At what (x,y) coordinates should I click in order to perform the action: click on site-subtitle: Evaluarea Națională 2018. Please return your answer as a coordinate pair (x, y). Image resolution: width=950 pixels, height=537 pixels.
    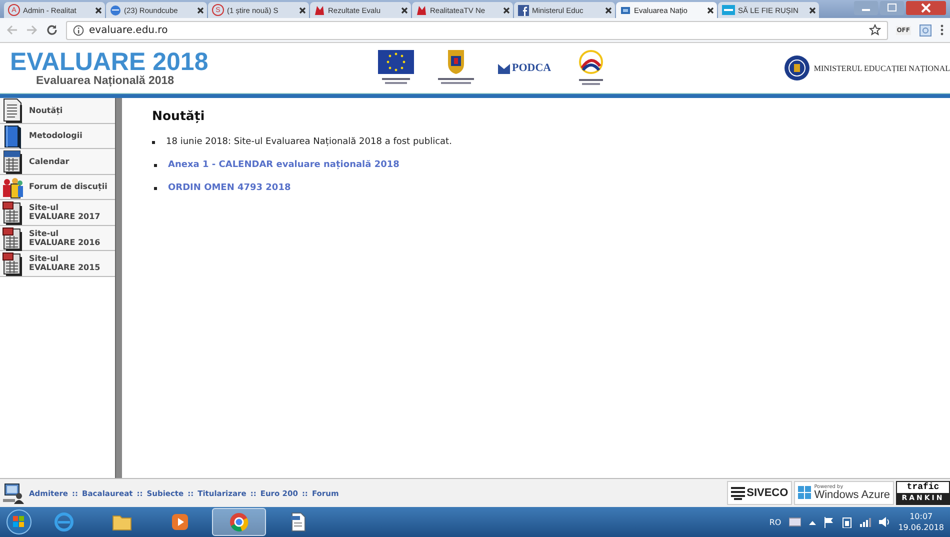
    Looking at the image, I should click on (104, 81).